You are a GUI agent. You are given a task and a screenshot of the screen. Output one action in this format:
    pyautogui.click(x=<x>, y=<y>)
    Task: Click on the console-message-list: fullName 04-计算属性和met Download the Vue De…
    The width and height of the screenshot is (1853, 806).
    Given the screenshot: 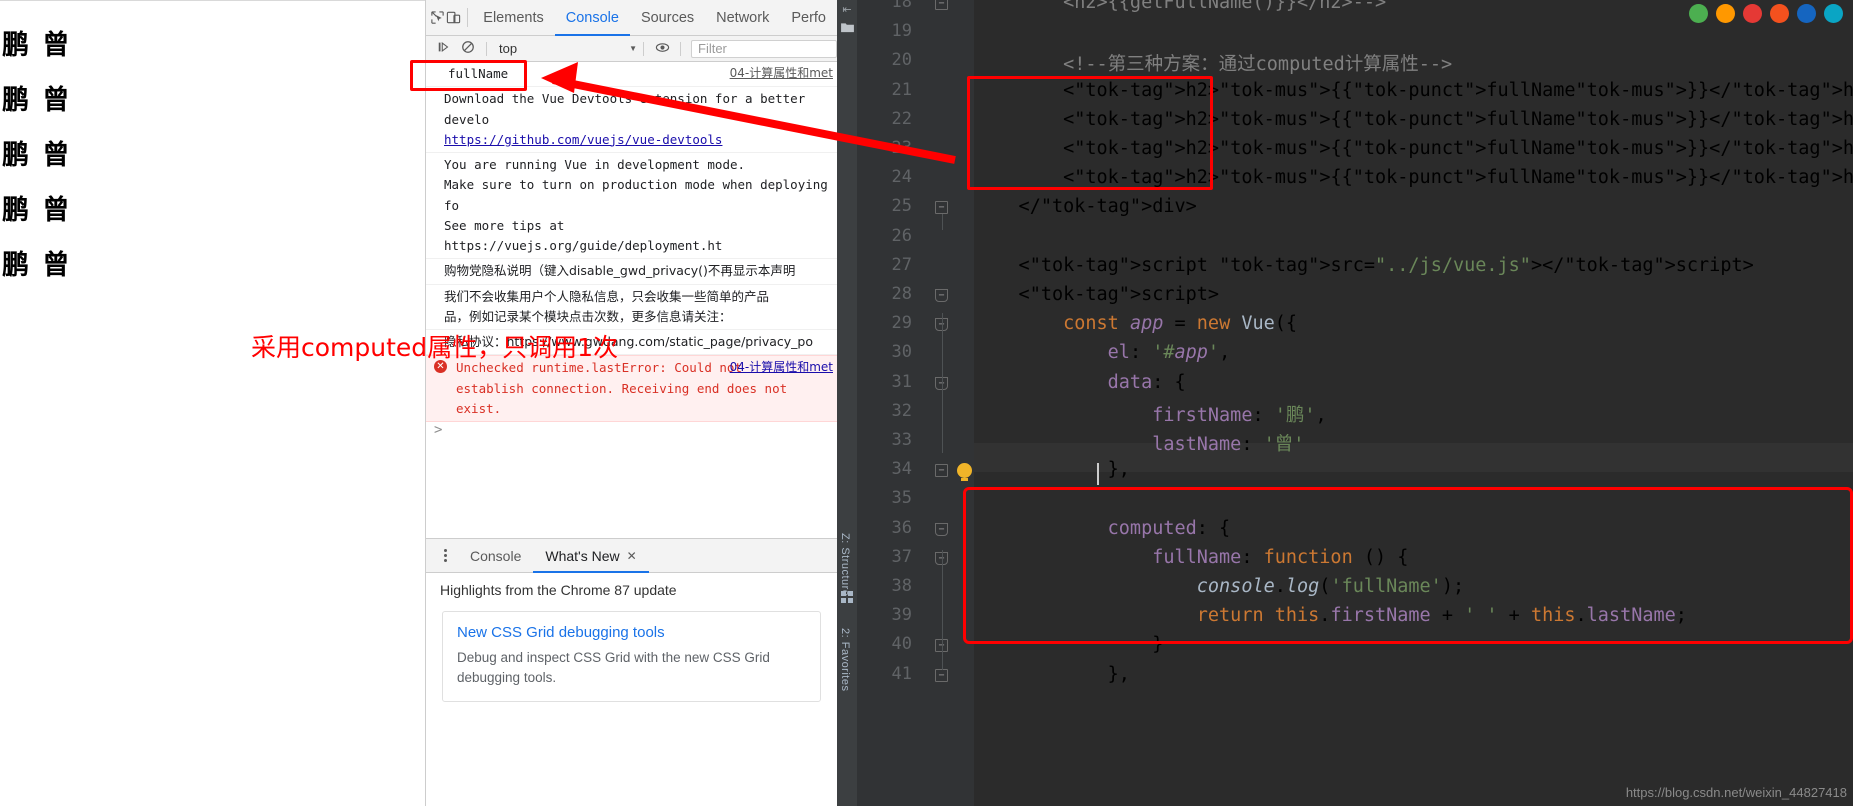 What is the action you would take?
    pyautogui.click(x=631, y=300)
    